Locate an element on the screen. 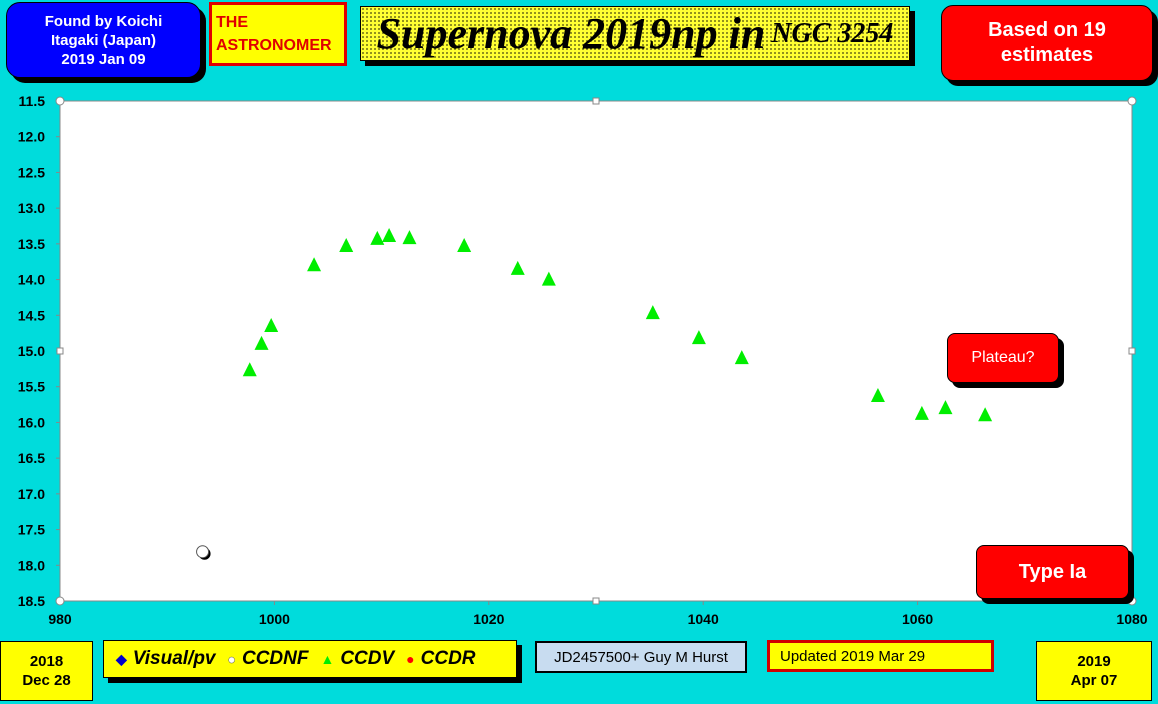 The image size is (1158, 704). legend: ◆ Visual/pv ● CCDNF ▲ CCDV ● CCDR is located at coordinates (310, 659).